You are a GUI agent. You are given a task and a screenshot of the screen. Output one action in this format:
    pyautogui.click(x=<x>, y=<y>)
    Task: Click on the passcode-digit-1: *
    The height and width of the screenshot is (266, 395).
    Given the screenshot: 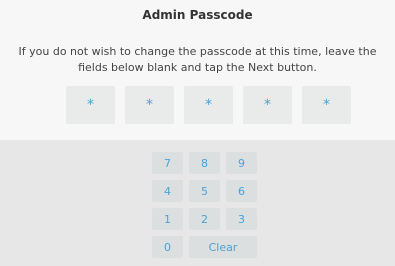 What is the action you would take?
    pyautogui.click(x=90, y=105)
    